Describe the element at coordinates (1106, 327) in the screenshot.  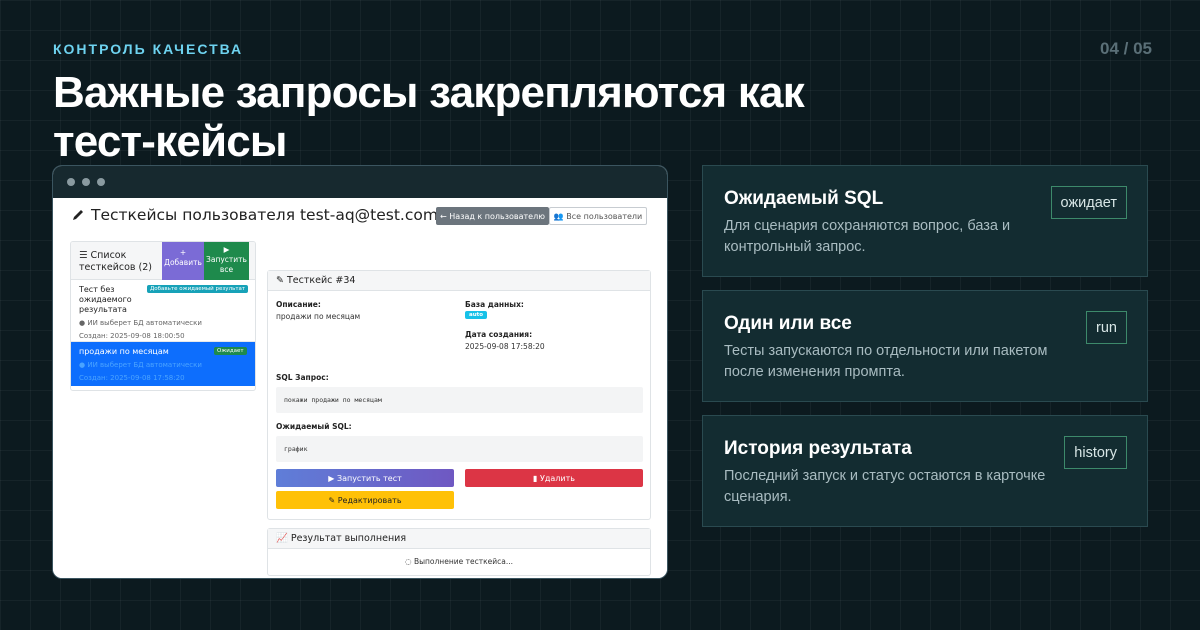
I see `feature-tag: run` at that location.